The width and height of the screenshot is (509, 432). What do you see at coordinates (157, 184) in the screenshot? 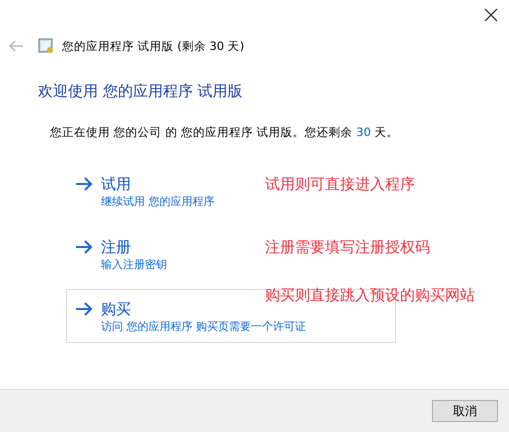
I see `option-link: 试用` at bounding box center [157, 184].